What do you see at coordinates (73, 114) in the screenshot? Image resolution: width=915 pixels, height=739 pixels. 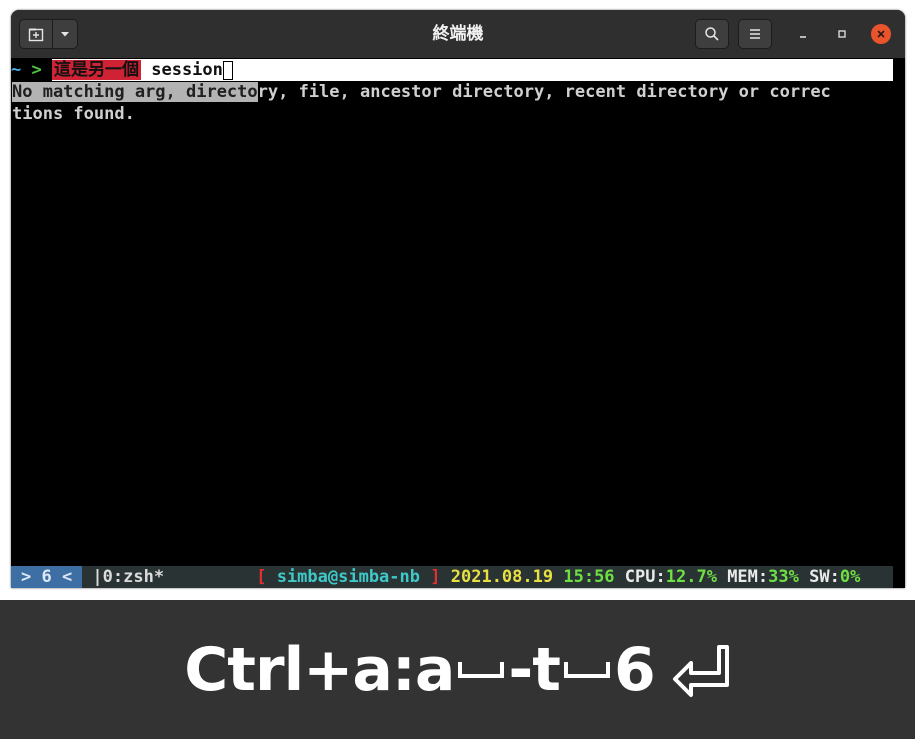 I see `output-line-2: tions found.` at bounding box center [73, 114].